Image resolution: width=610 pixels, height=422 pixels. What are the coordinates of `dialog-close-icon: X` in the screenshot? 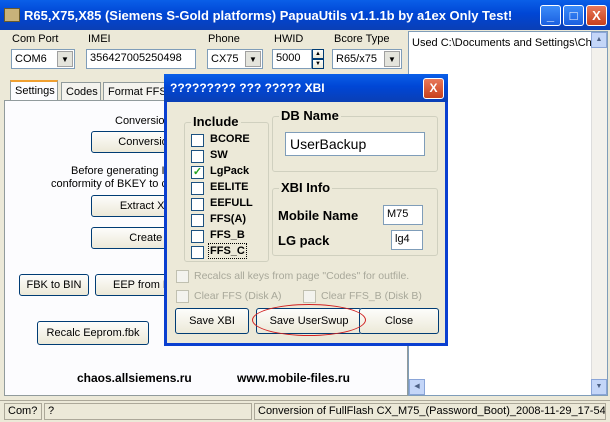 It's located at (433, 88).